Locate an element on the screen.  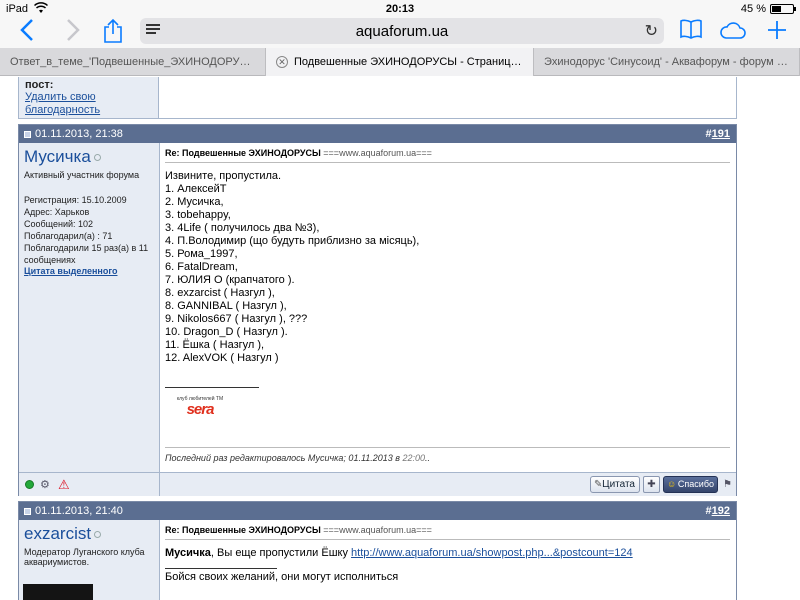
plus-icon is located at coordinates (777, 30).